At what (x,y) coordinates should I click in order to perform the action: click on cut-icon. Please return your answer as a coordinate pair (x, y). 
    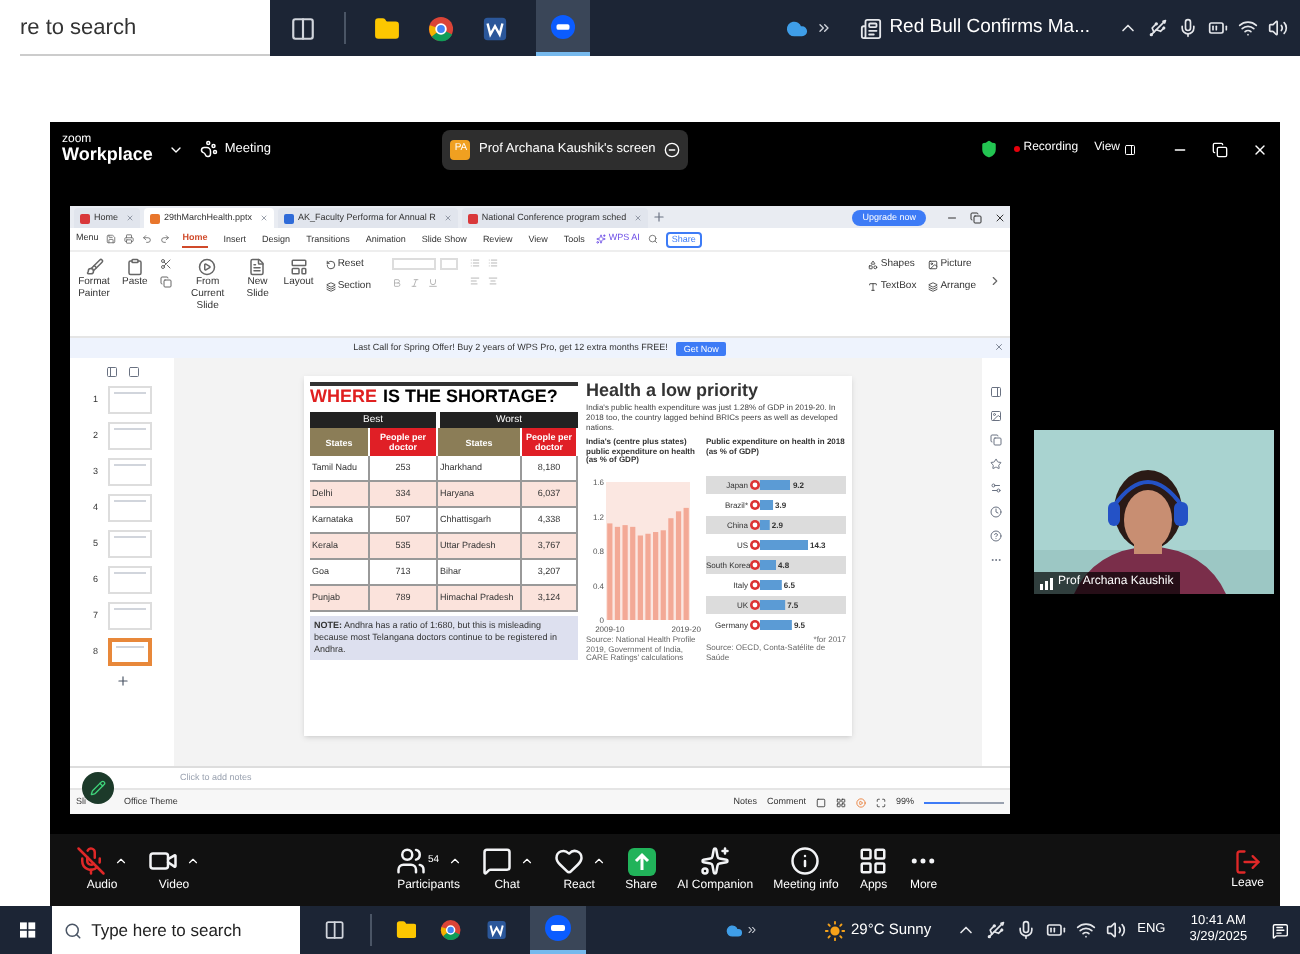
    Looking at the image, I should click on (165, 264).